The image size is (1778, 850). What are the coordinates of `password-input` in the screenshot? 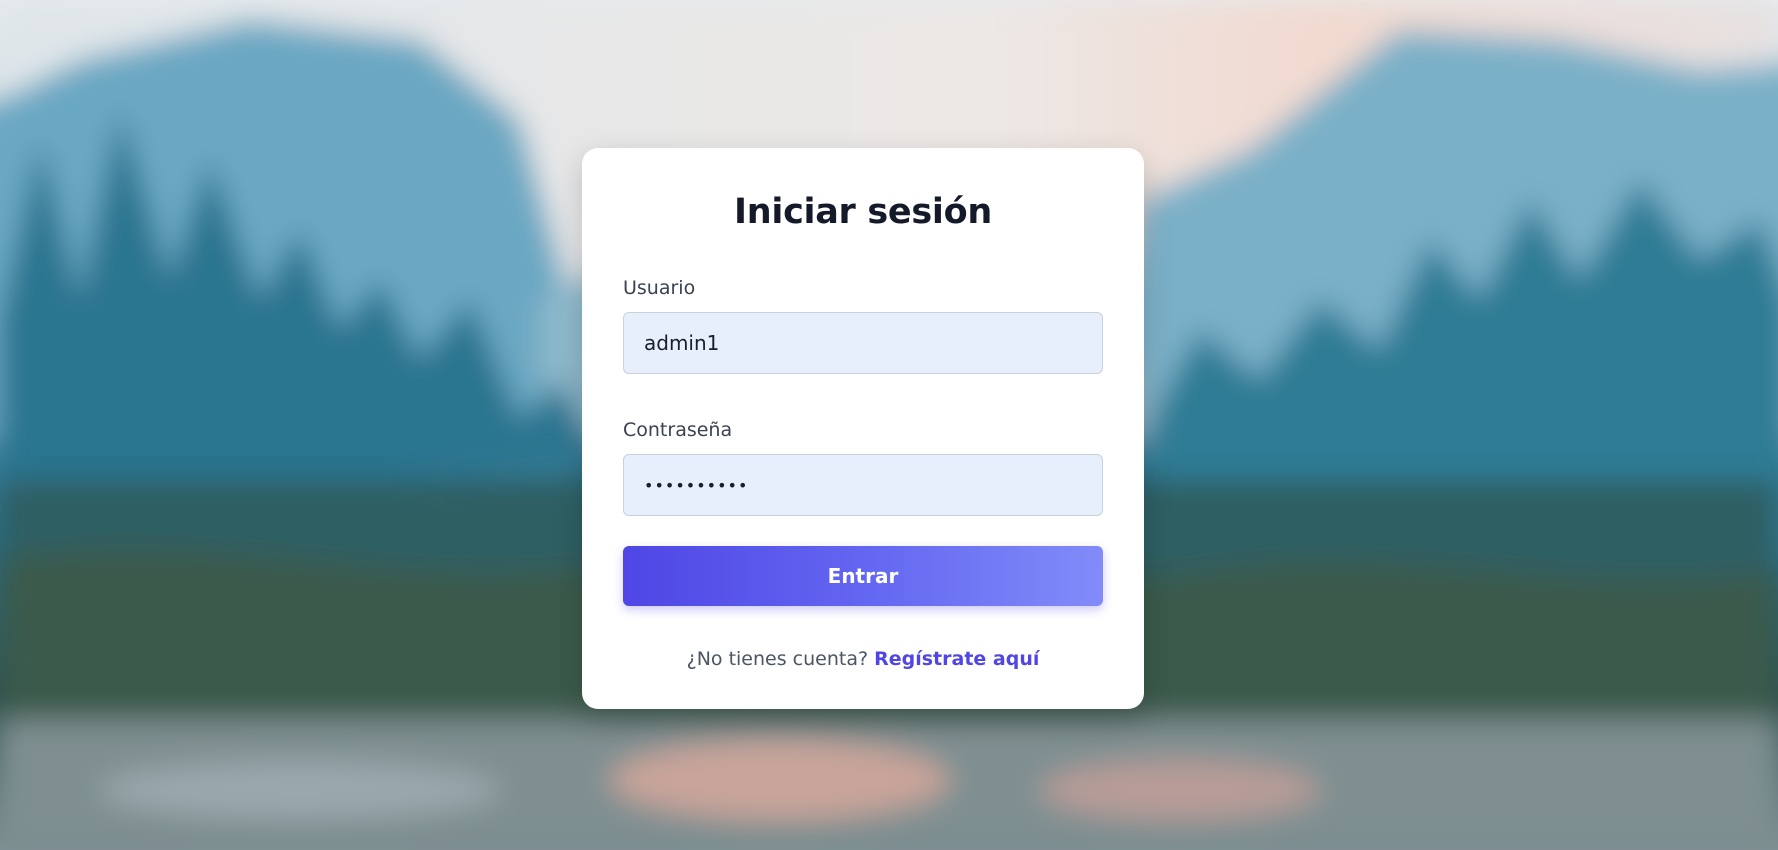 It's located at (863, 485).